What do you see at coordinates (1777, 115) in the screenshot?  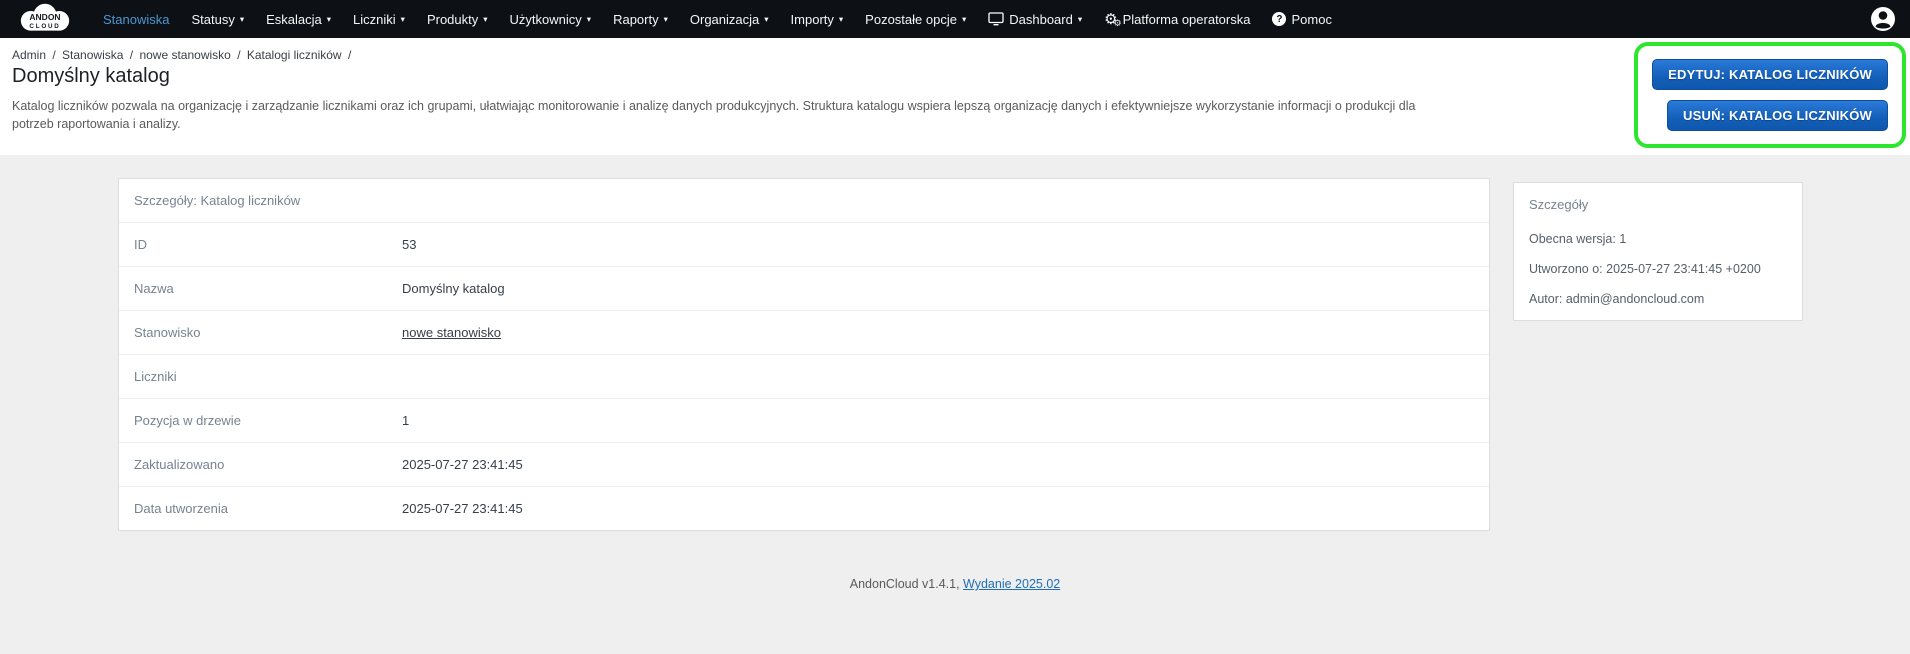 I see `delete-catalog-button: USUŃ: KATALOG LICZNIKÓW` at bounding box center [1777, 115].